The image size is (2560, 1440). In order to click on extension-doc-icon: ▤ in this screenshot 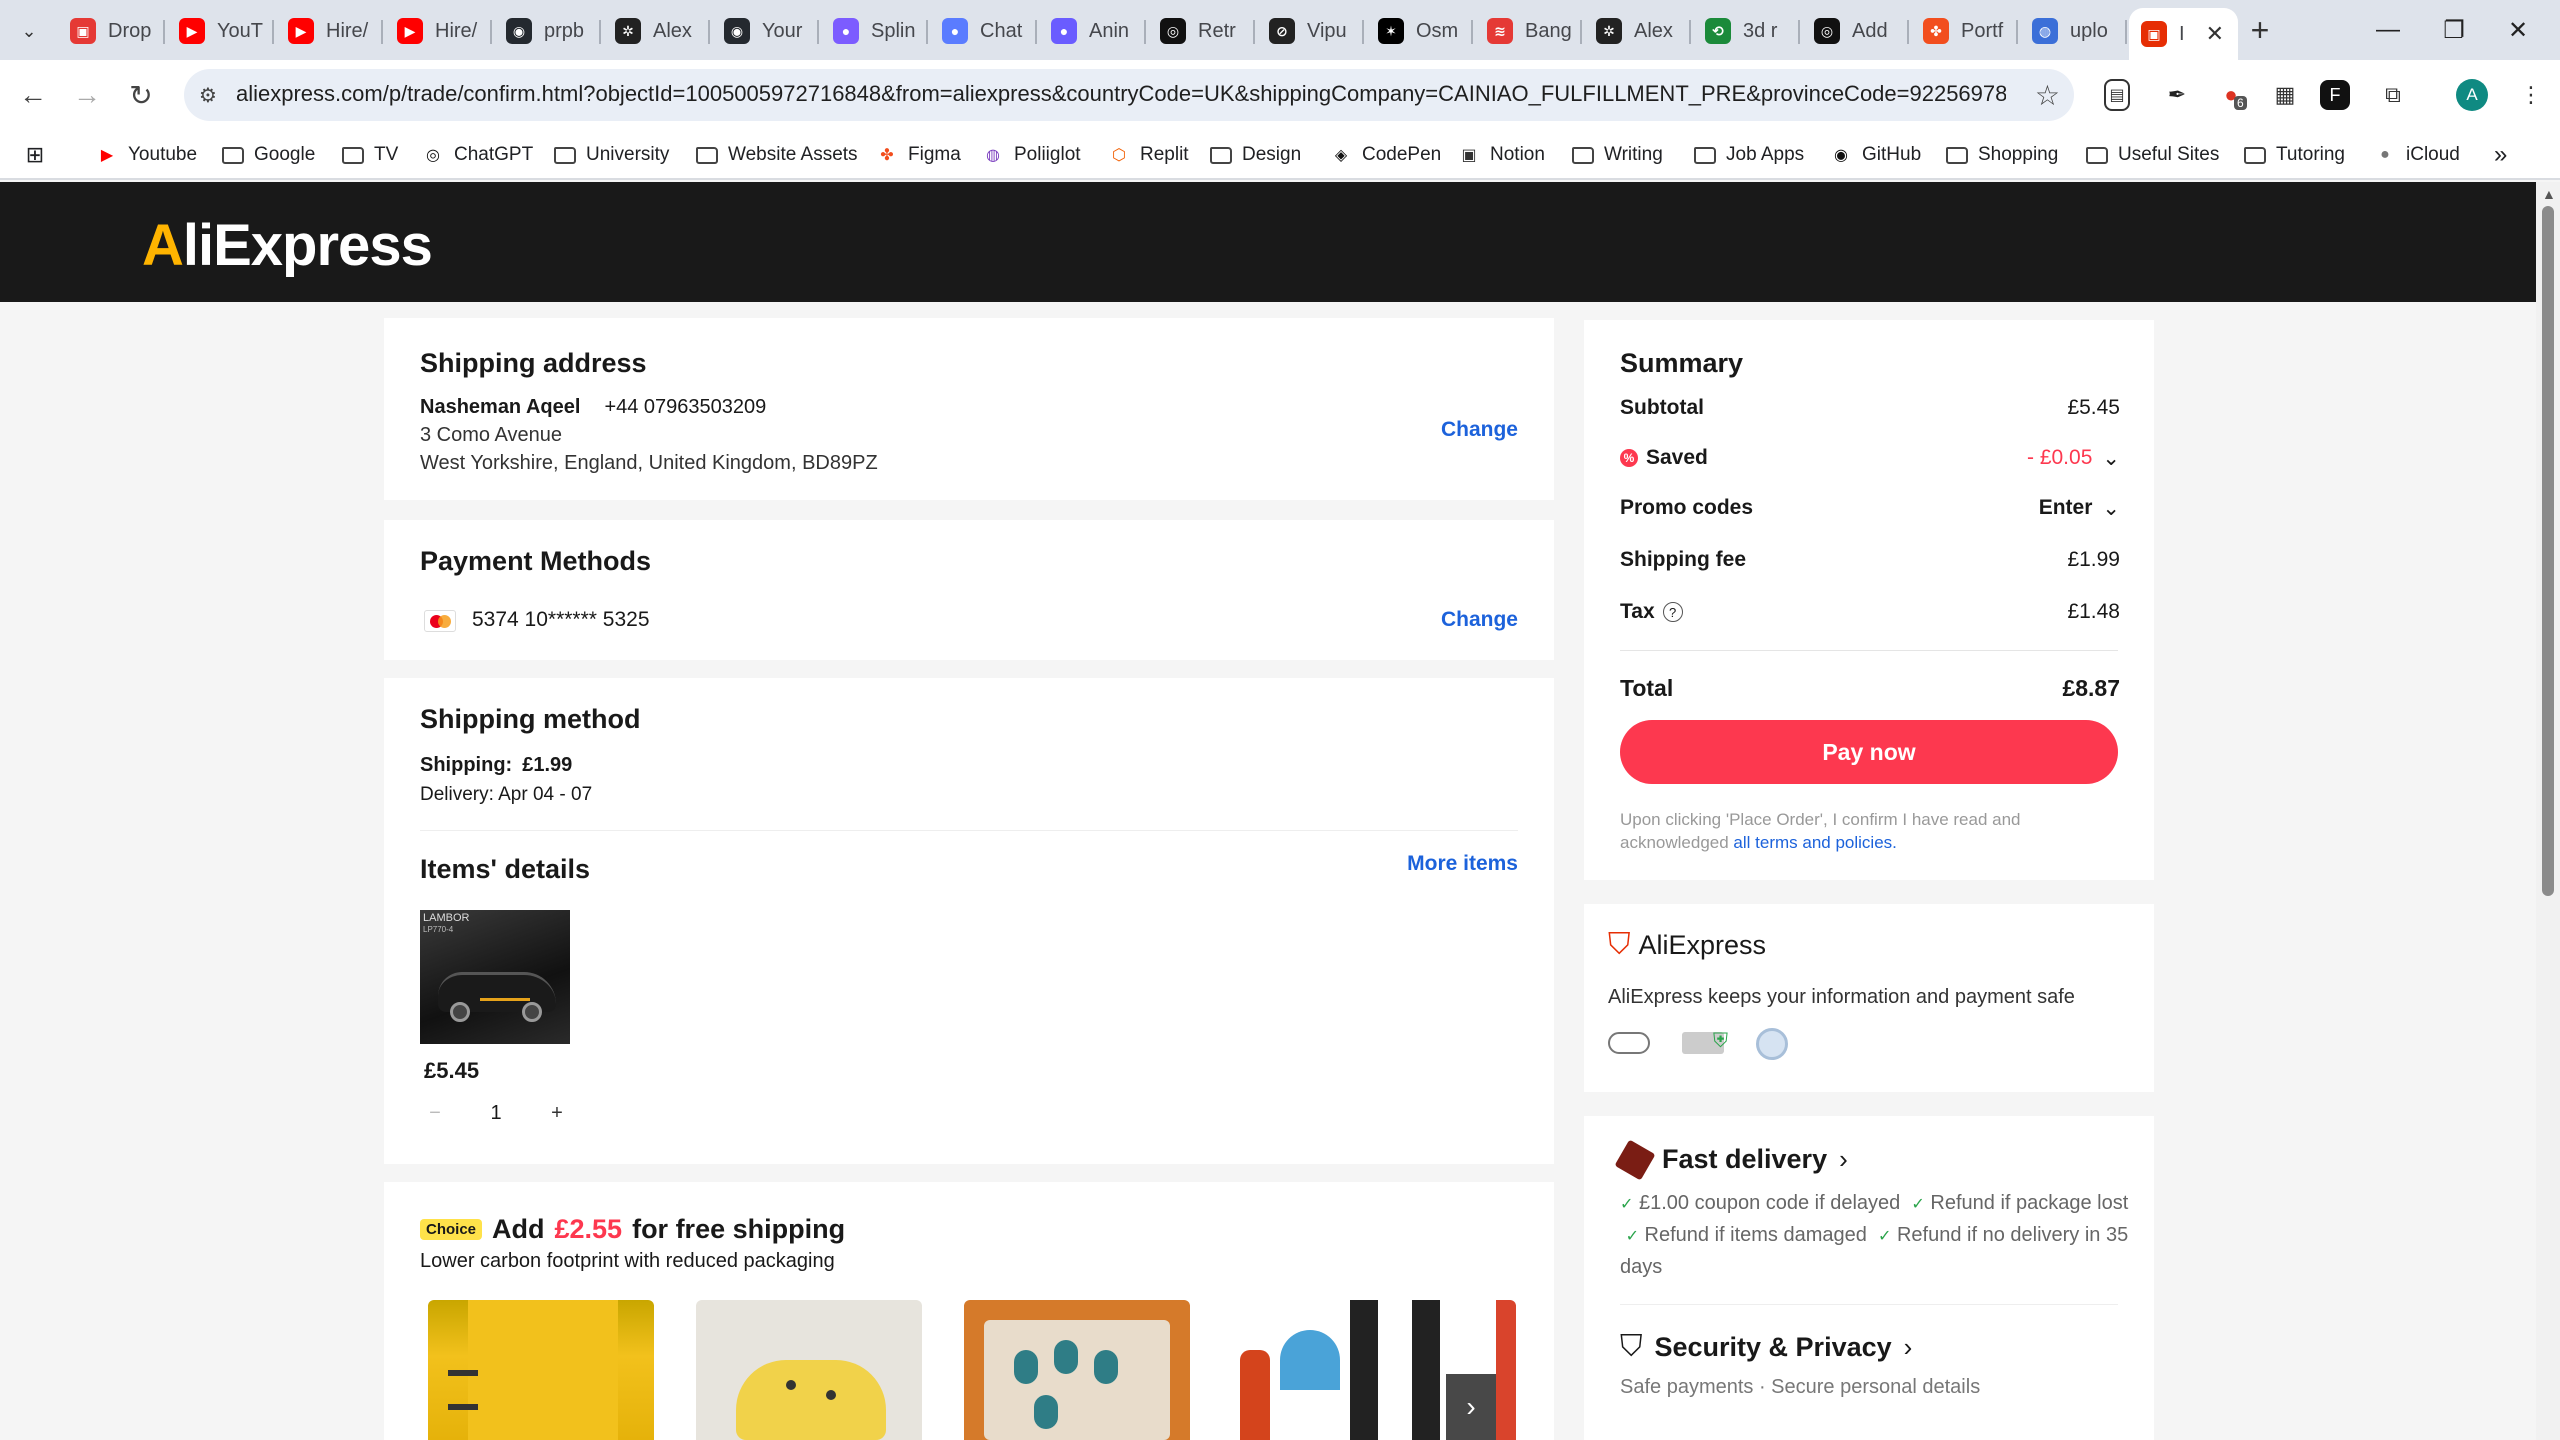, I will do `click(2117, 95)`.